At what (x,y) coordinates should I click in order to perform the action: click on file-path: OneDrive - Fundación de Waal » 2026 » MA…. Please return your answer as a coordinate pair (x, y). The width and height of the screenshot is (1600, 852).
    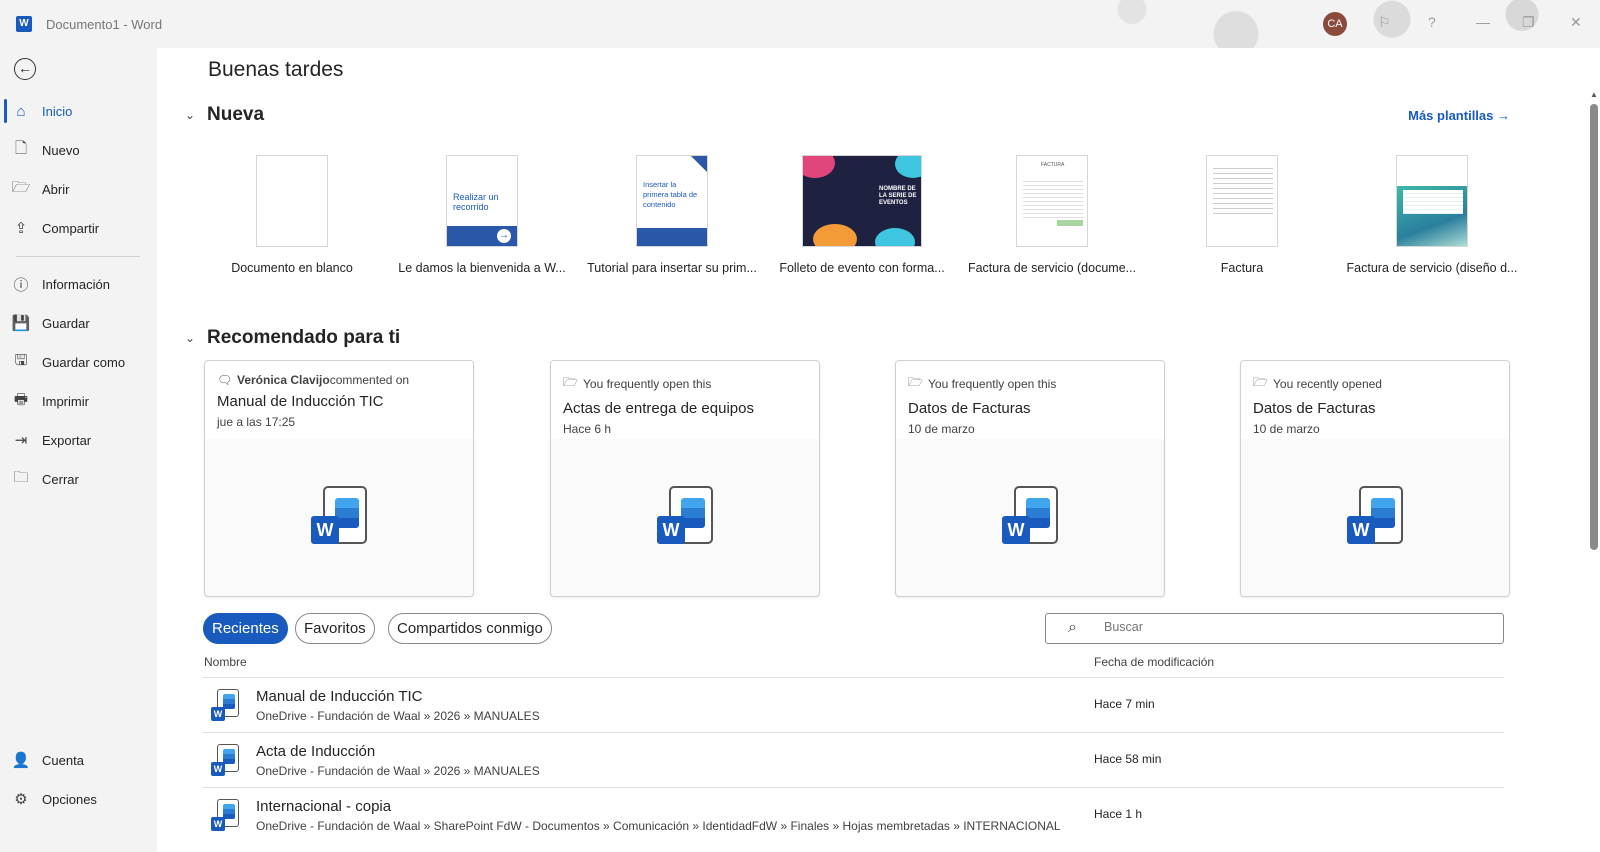
    Looking at the image, I should click on (398, 771).